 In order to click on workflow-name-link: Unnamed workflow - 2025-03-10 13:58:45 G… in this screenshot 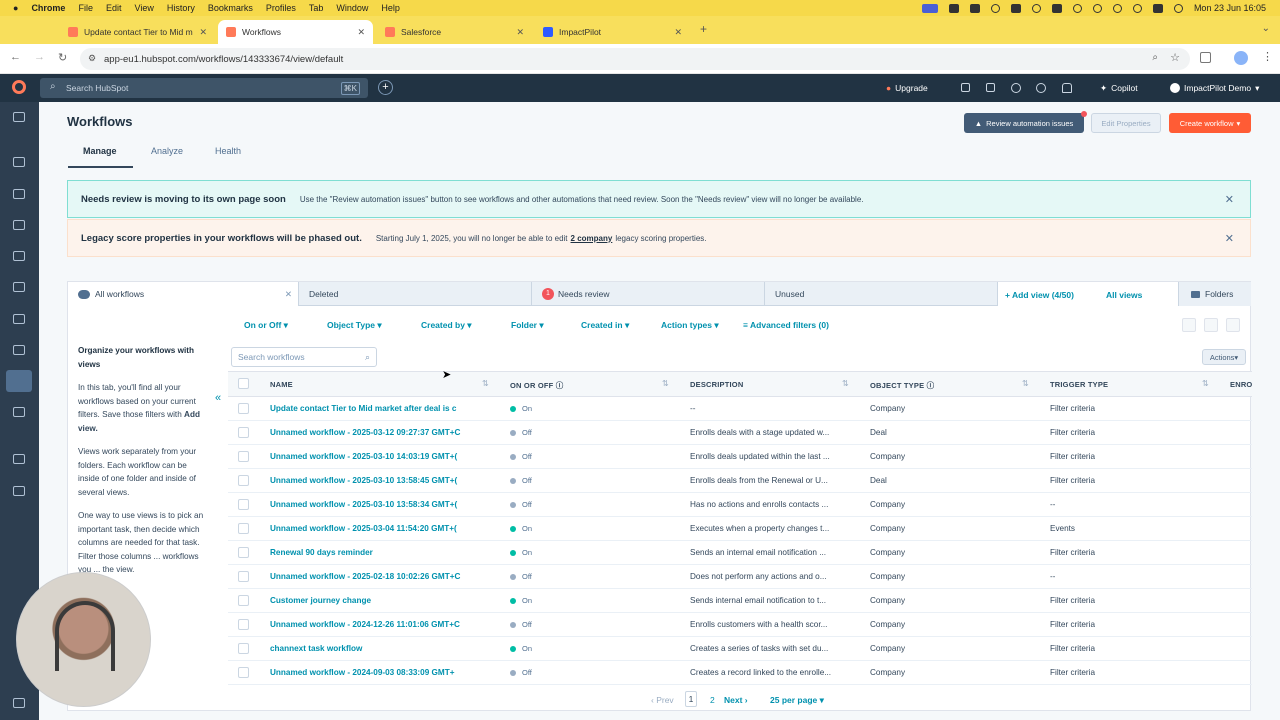, I will do `click(372, 480)`.